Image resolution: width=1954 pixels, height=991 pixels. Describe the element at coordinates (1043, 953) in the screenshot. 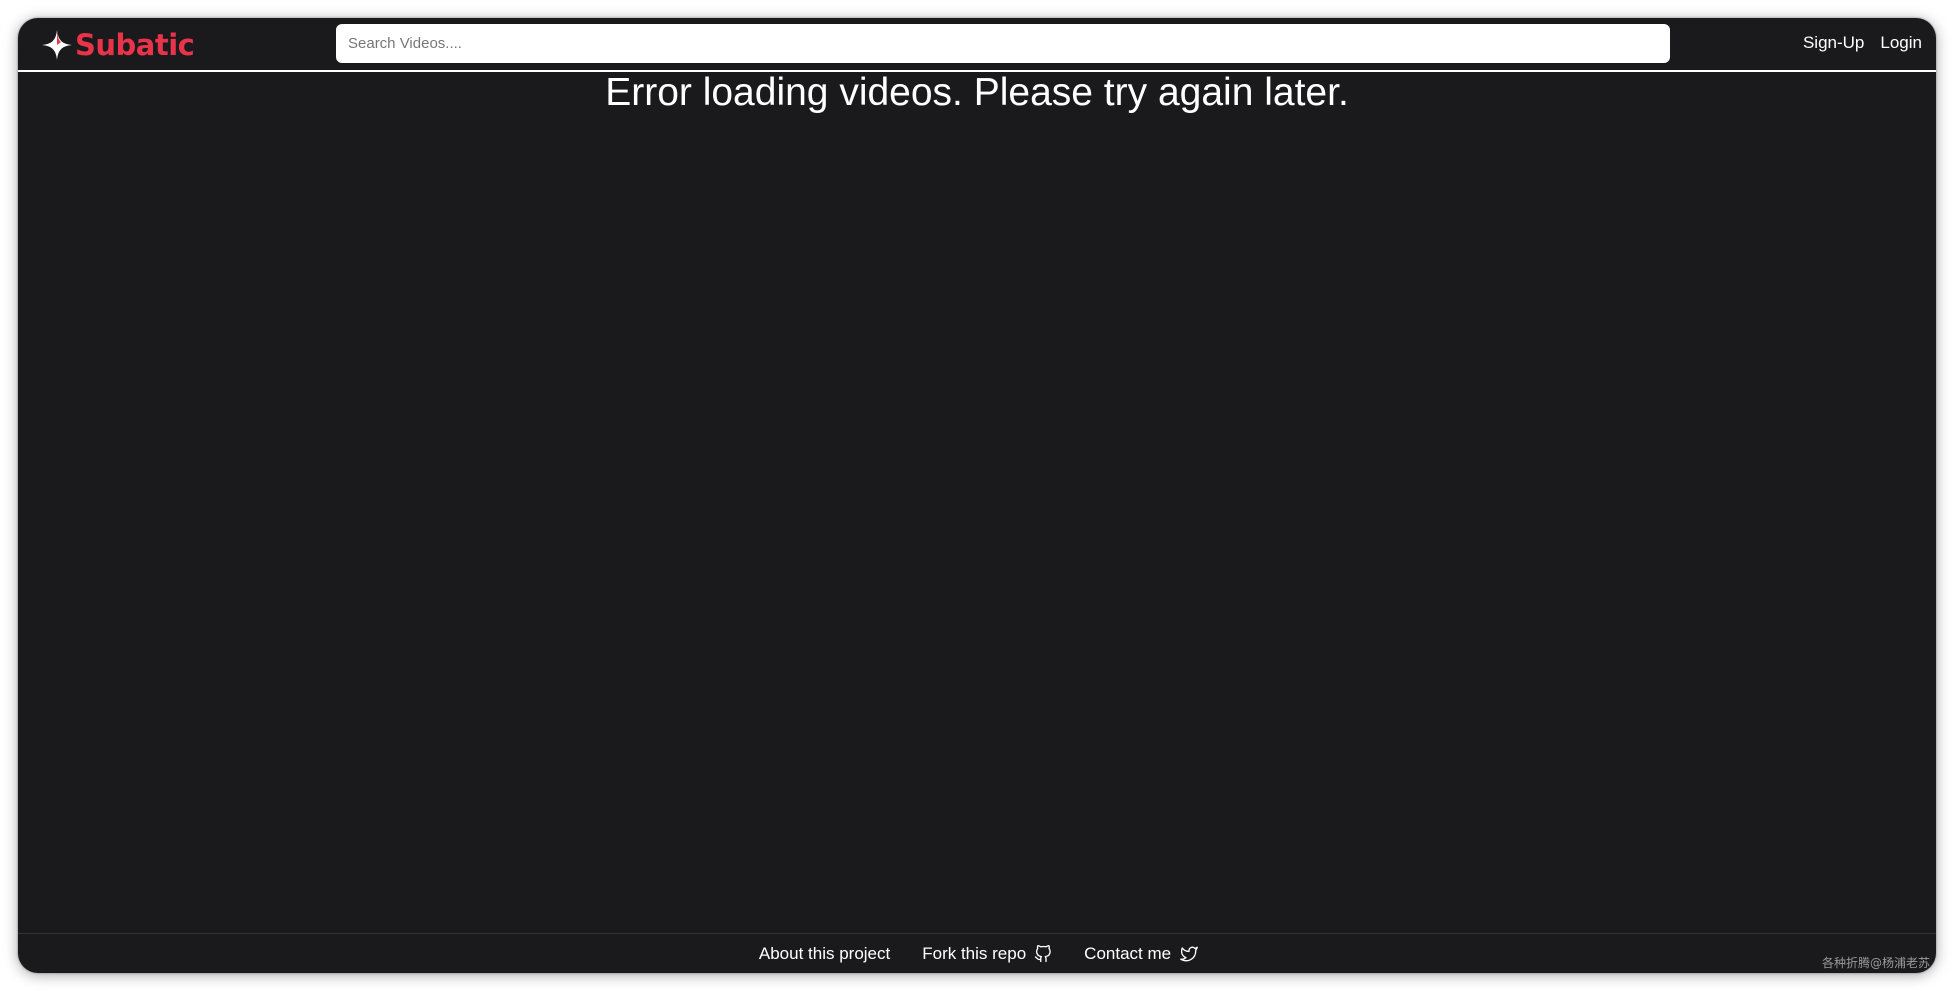

I see `github-icon` at that location.